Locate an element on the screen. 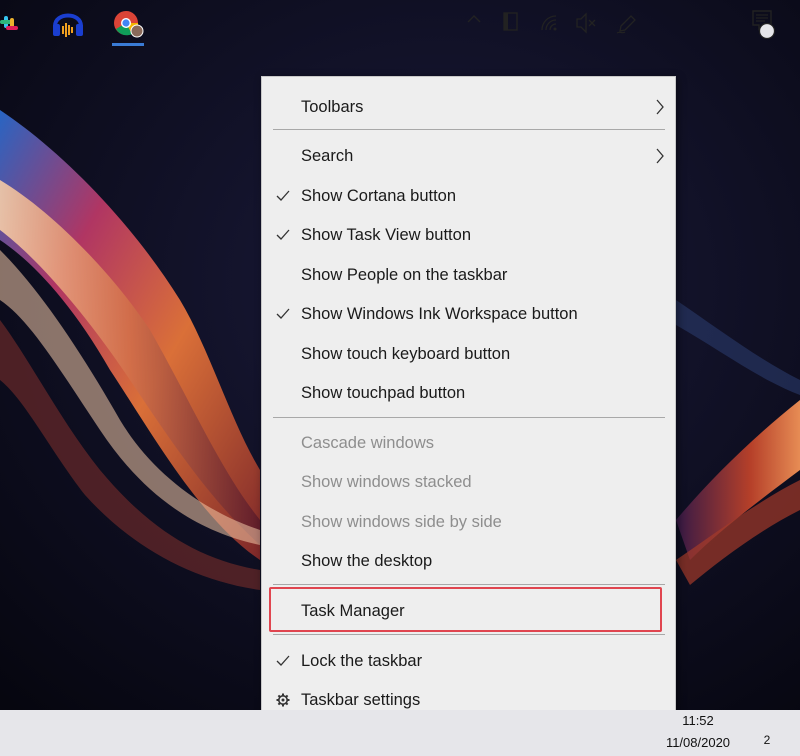 Image resolution: width=800 pixels, height=756 pixels. chrome-icon is located at coordinates (128, 23).